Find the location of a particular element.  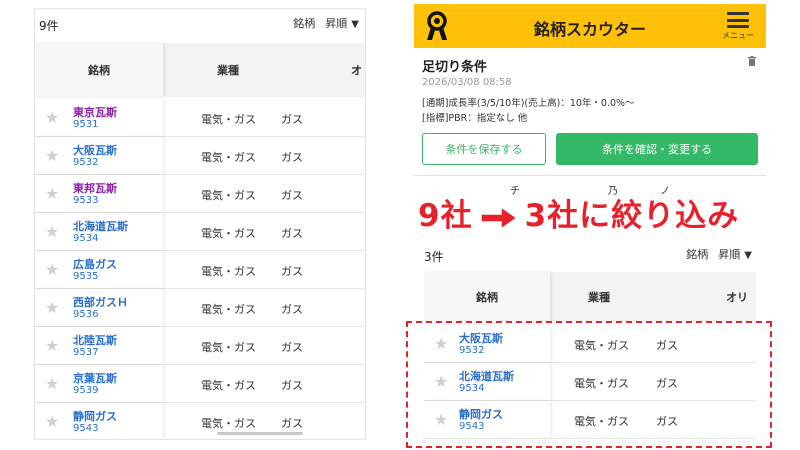

horizontal-scrollbar is located at coordinates (260, 433).